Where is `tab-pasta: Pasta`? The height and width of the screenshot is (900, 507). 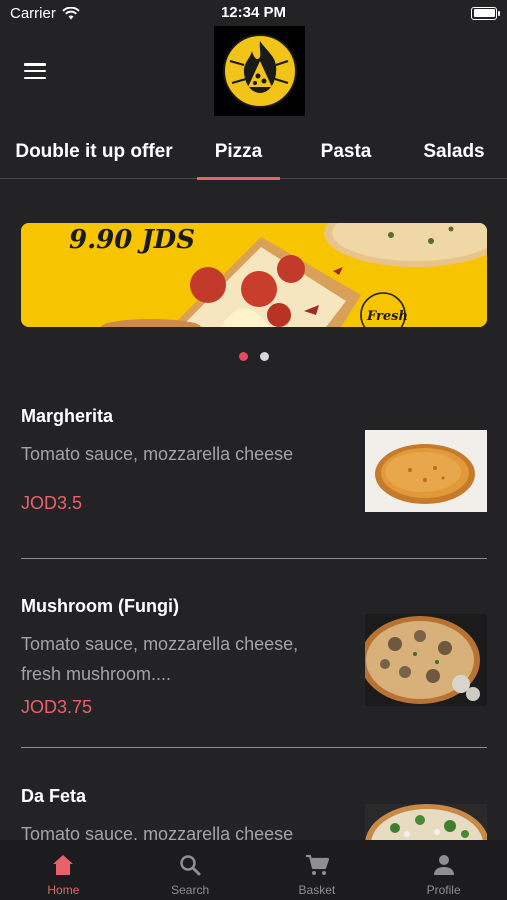 tab-pasta: Pasta is located at coordinates (346, 151).